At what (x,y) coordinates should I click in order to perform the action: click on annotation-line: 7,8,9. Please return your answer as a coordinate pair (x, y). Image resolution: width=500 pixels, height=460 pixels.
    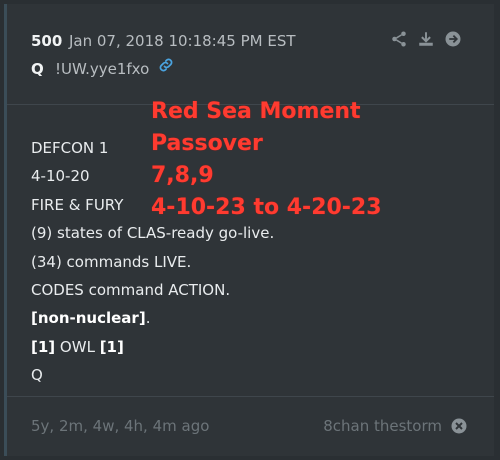
    Looking at the image, I should click on (182, 175).